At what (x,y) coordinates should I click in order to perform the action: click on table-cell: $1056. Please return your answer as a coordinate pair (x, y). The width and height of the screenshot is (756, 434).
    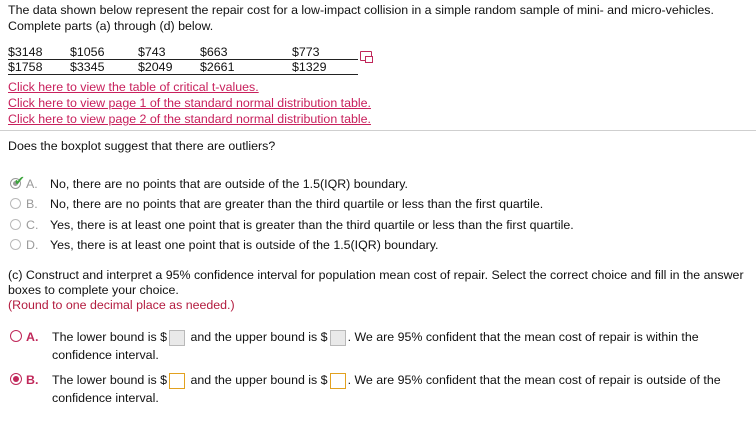
    Looking at the image, I should click on (104, 52).